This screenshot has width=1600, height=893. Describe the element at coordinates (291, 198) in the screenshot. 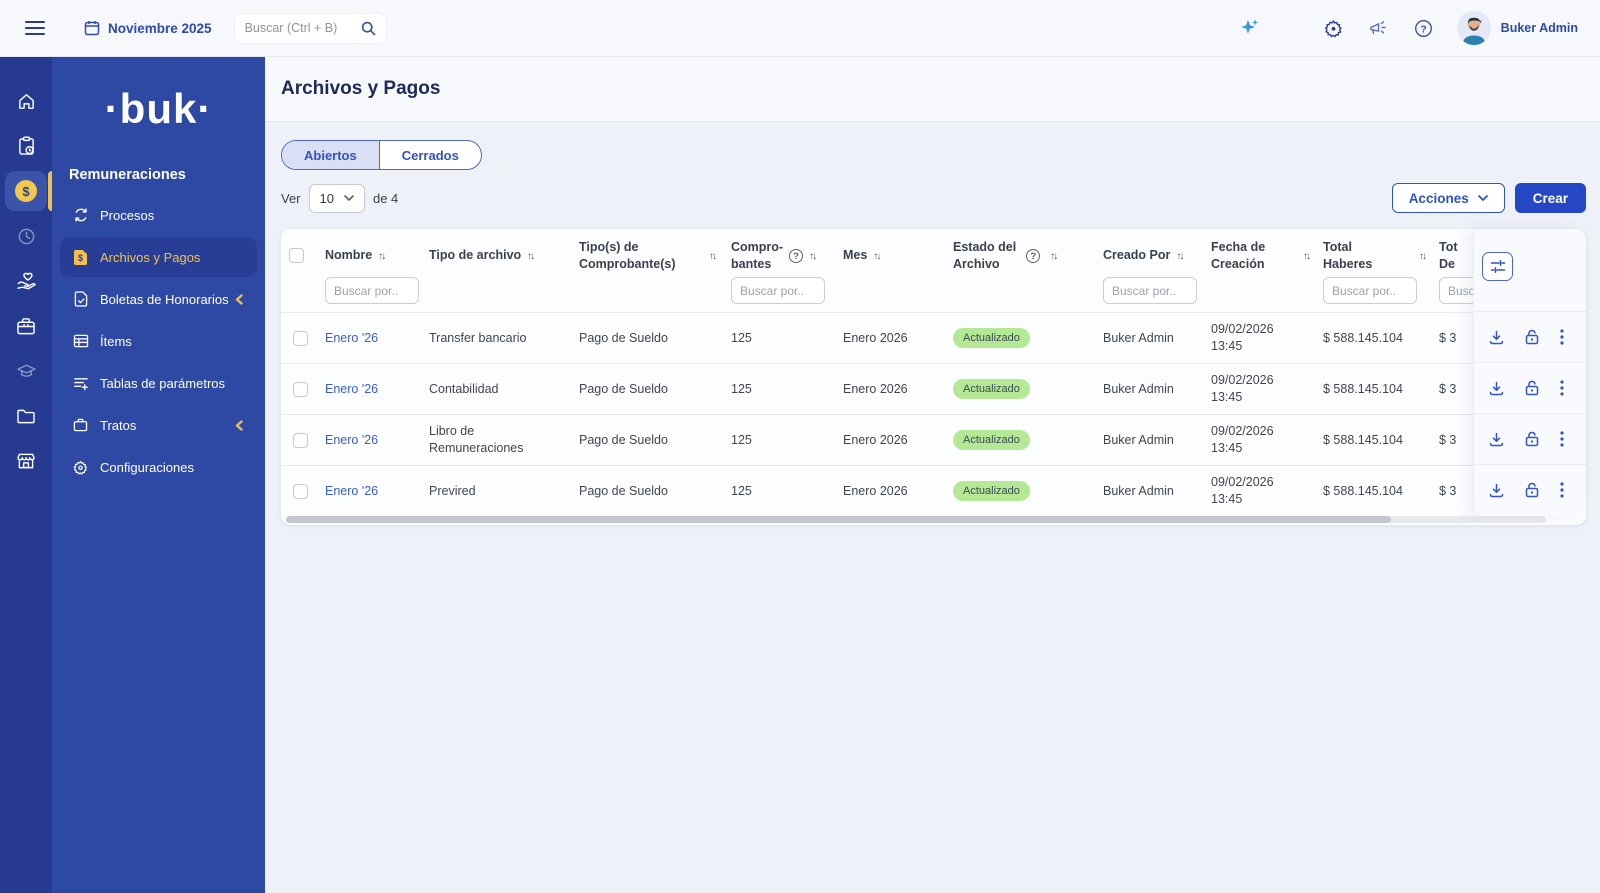

I see `page-size-label: Ver` at that location.